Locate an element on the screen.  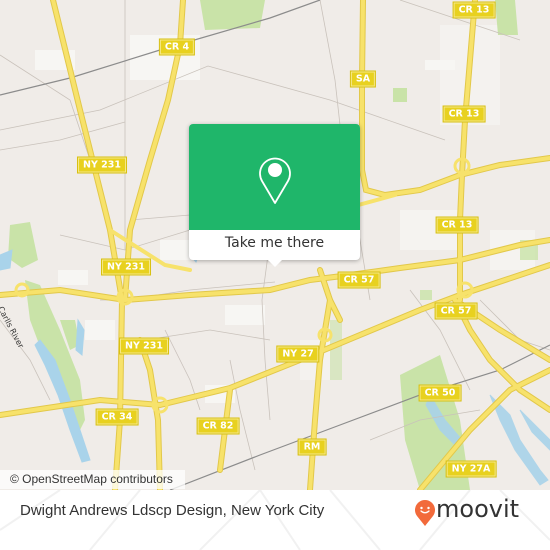
popup-pointer is located at coordinates (275, 263).